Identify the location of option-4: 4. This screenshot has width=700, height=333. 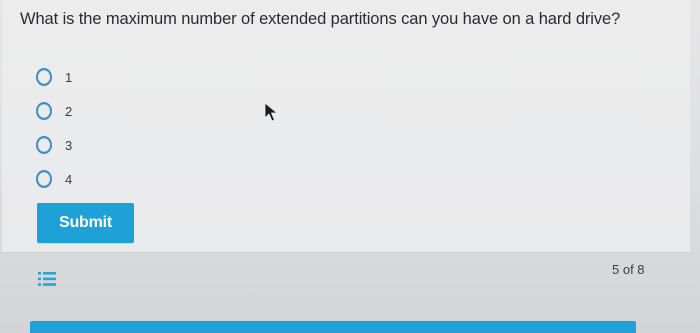
(54, 179).